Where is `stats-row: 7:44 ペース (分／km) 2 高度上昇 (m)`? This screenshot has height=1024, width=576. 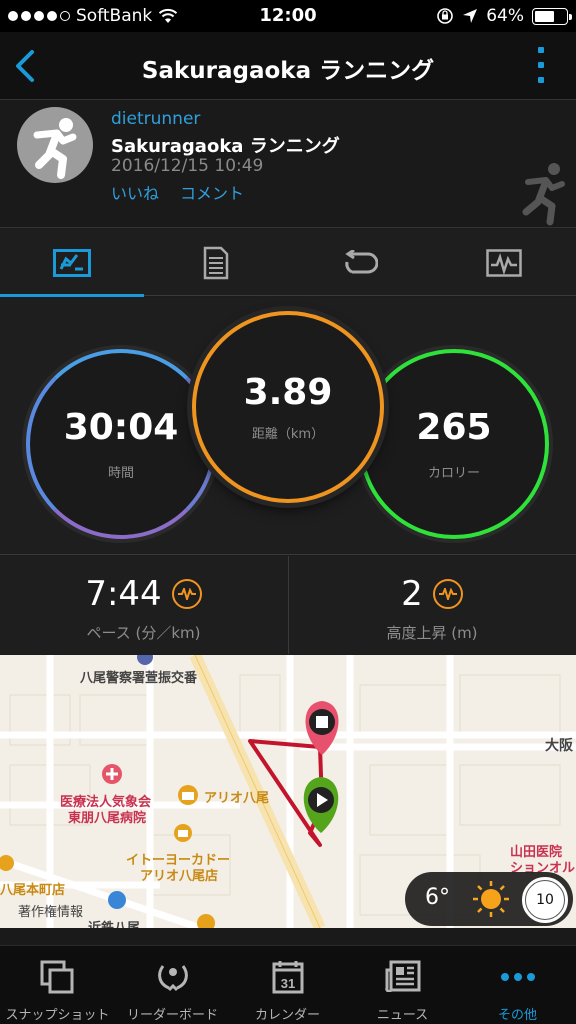
stats-row: 7:44 ペース (分／km) 2 高度上昇 (m) is located at coordinates (288, 605).